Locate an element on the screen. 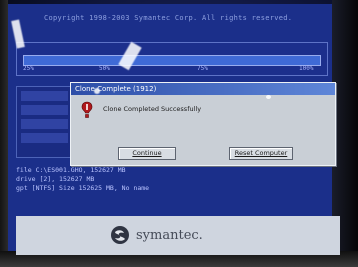  footer-bar: symantec. is located at coordinates (178, 235).